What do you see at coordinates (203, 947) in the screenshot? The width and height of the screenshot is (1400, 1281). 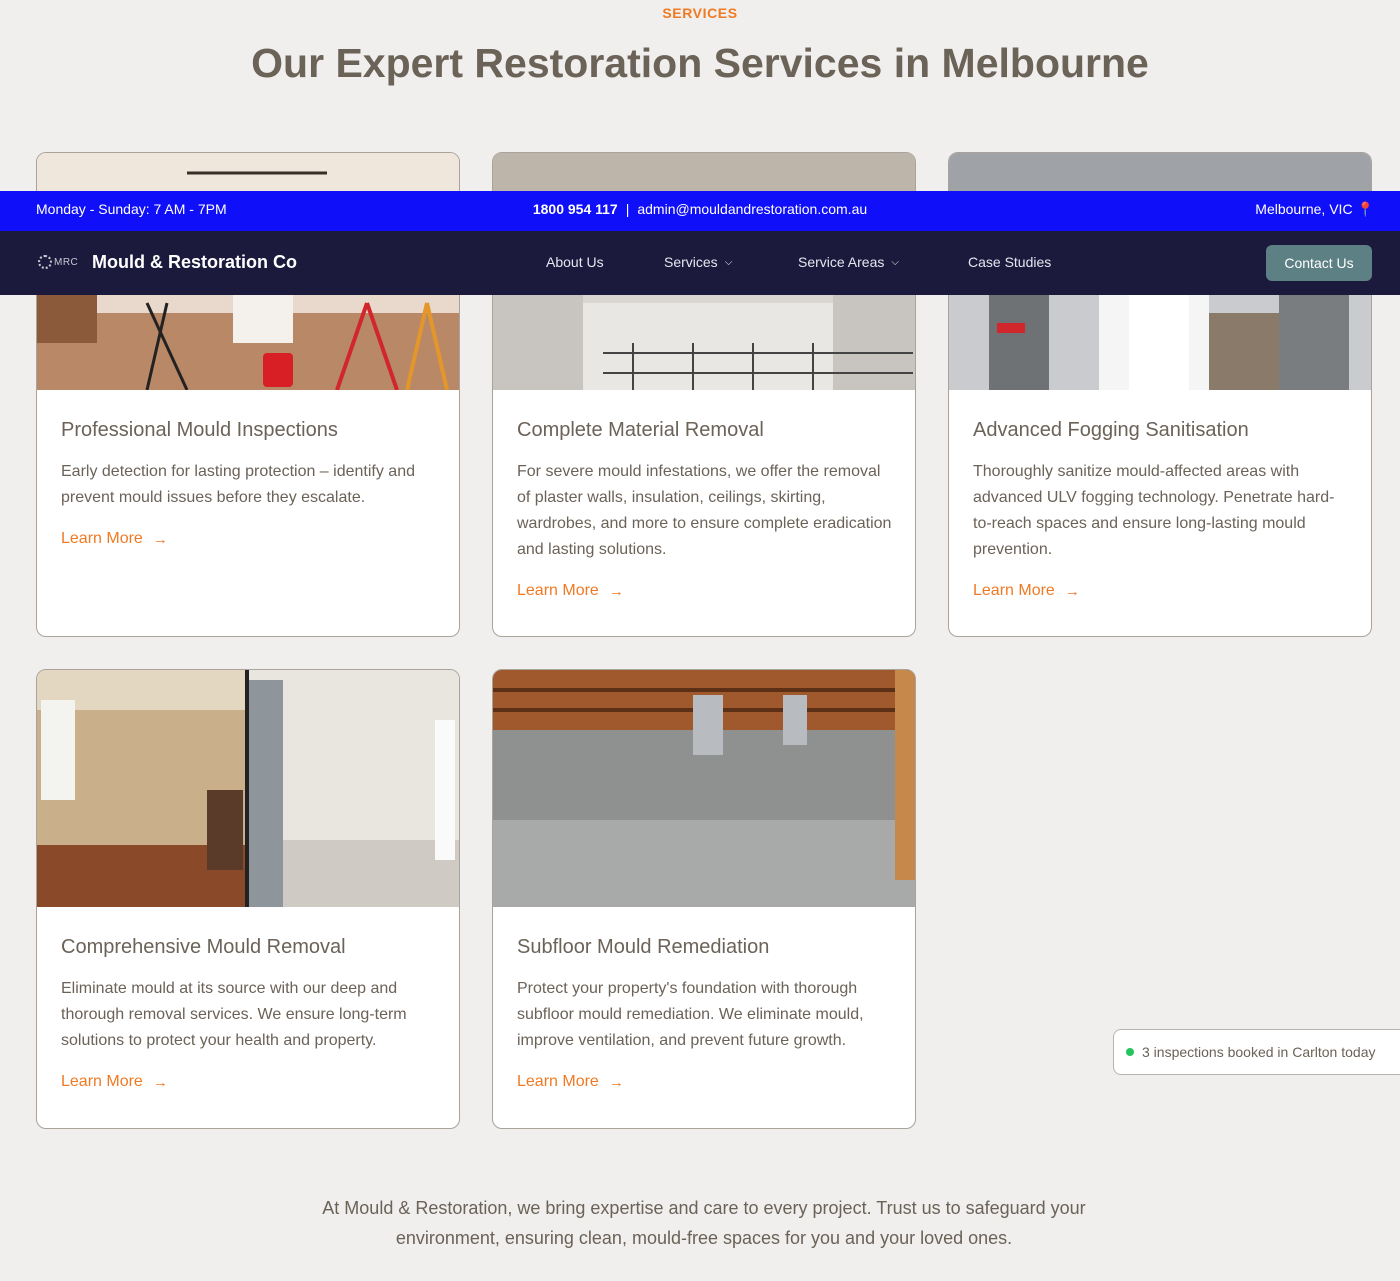 I see `service-title: Comprehensive Mould Removal` at bounding box center [203, 947].